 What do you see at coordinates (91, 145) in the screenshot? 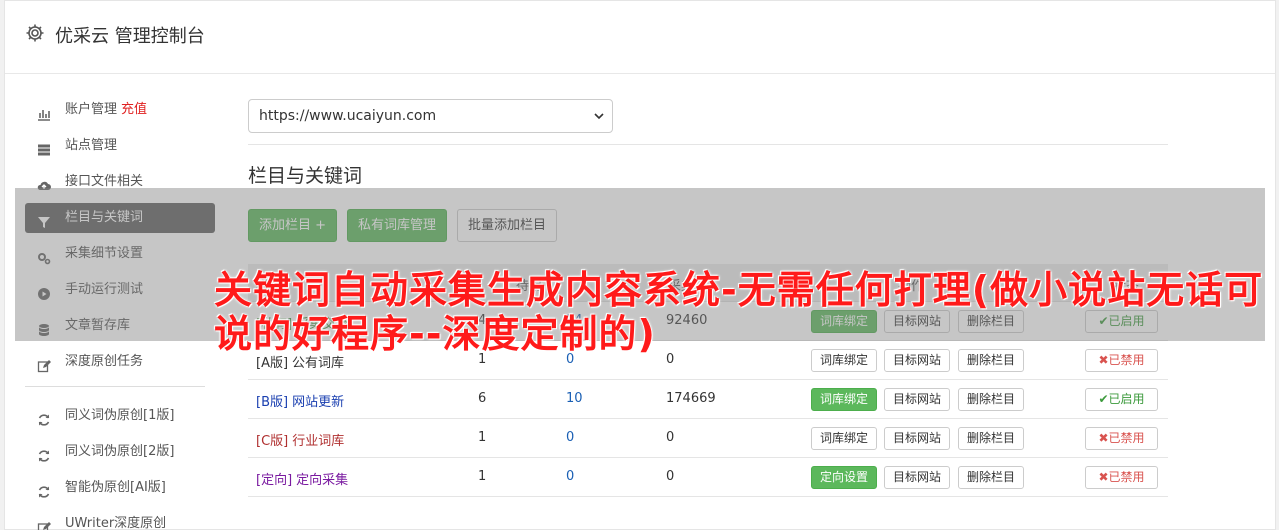
I see `sidebar-item-label: 站点管理` at bounding box center [91, 145].